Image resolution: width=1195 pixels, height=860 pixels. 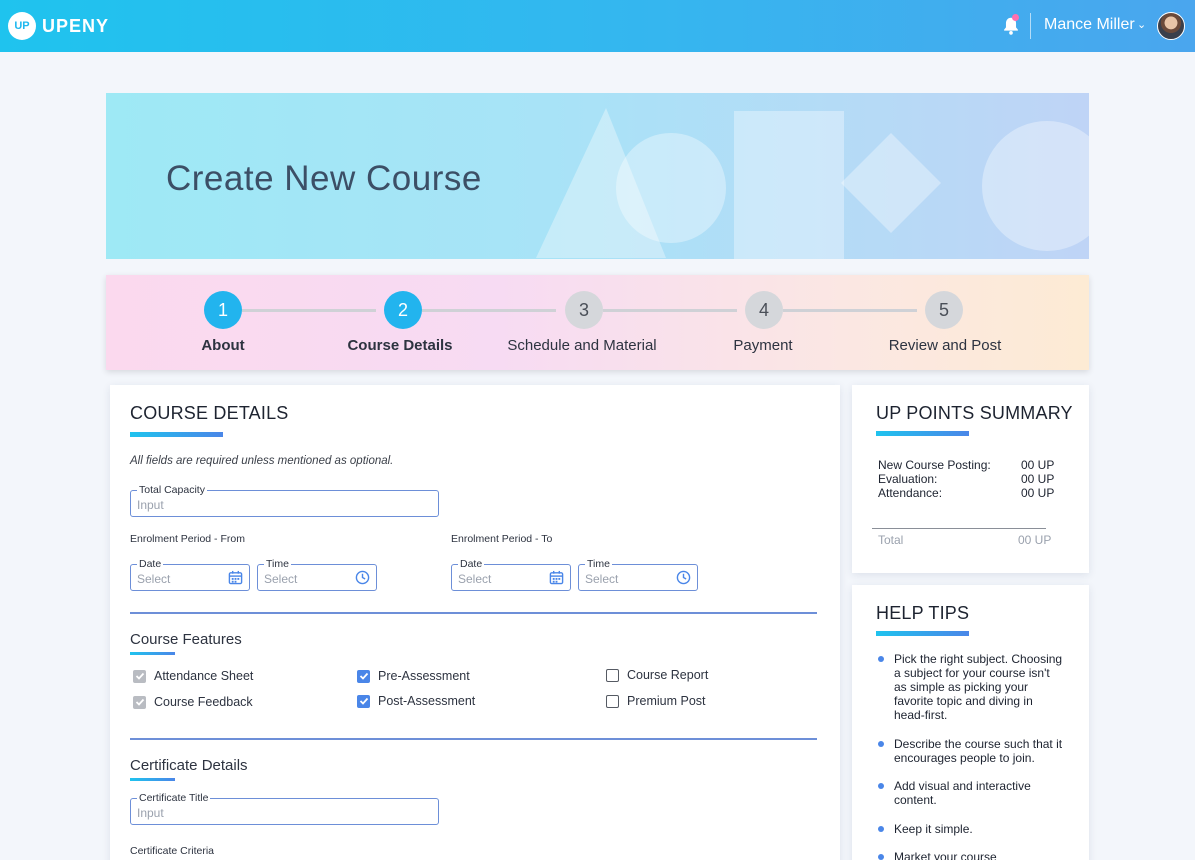 I want to click on card-title: HELP TIPS, so click(x=923, y=613).